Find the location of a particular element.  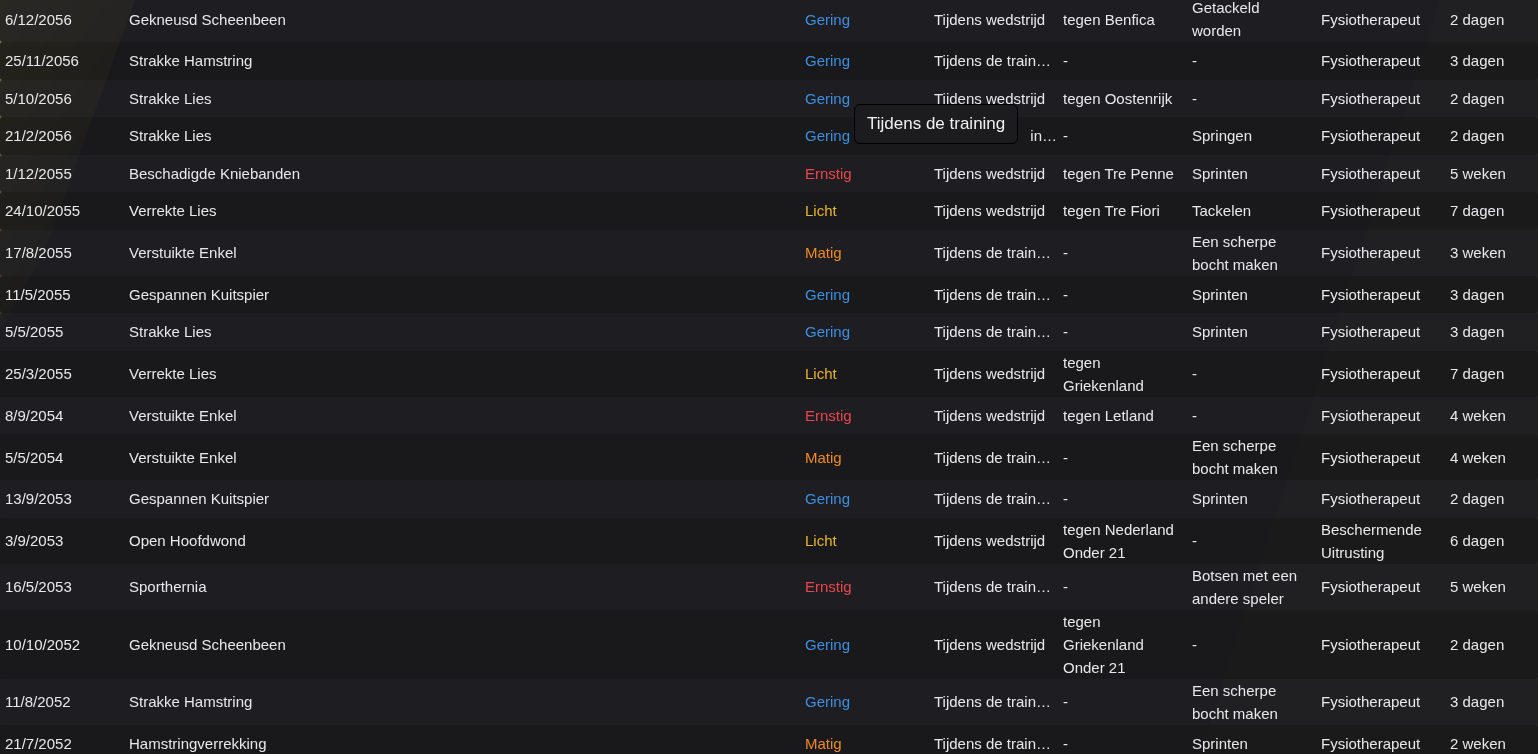

date-cell: 5/10/2056 is located at coordinates (38, 98).